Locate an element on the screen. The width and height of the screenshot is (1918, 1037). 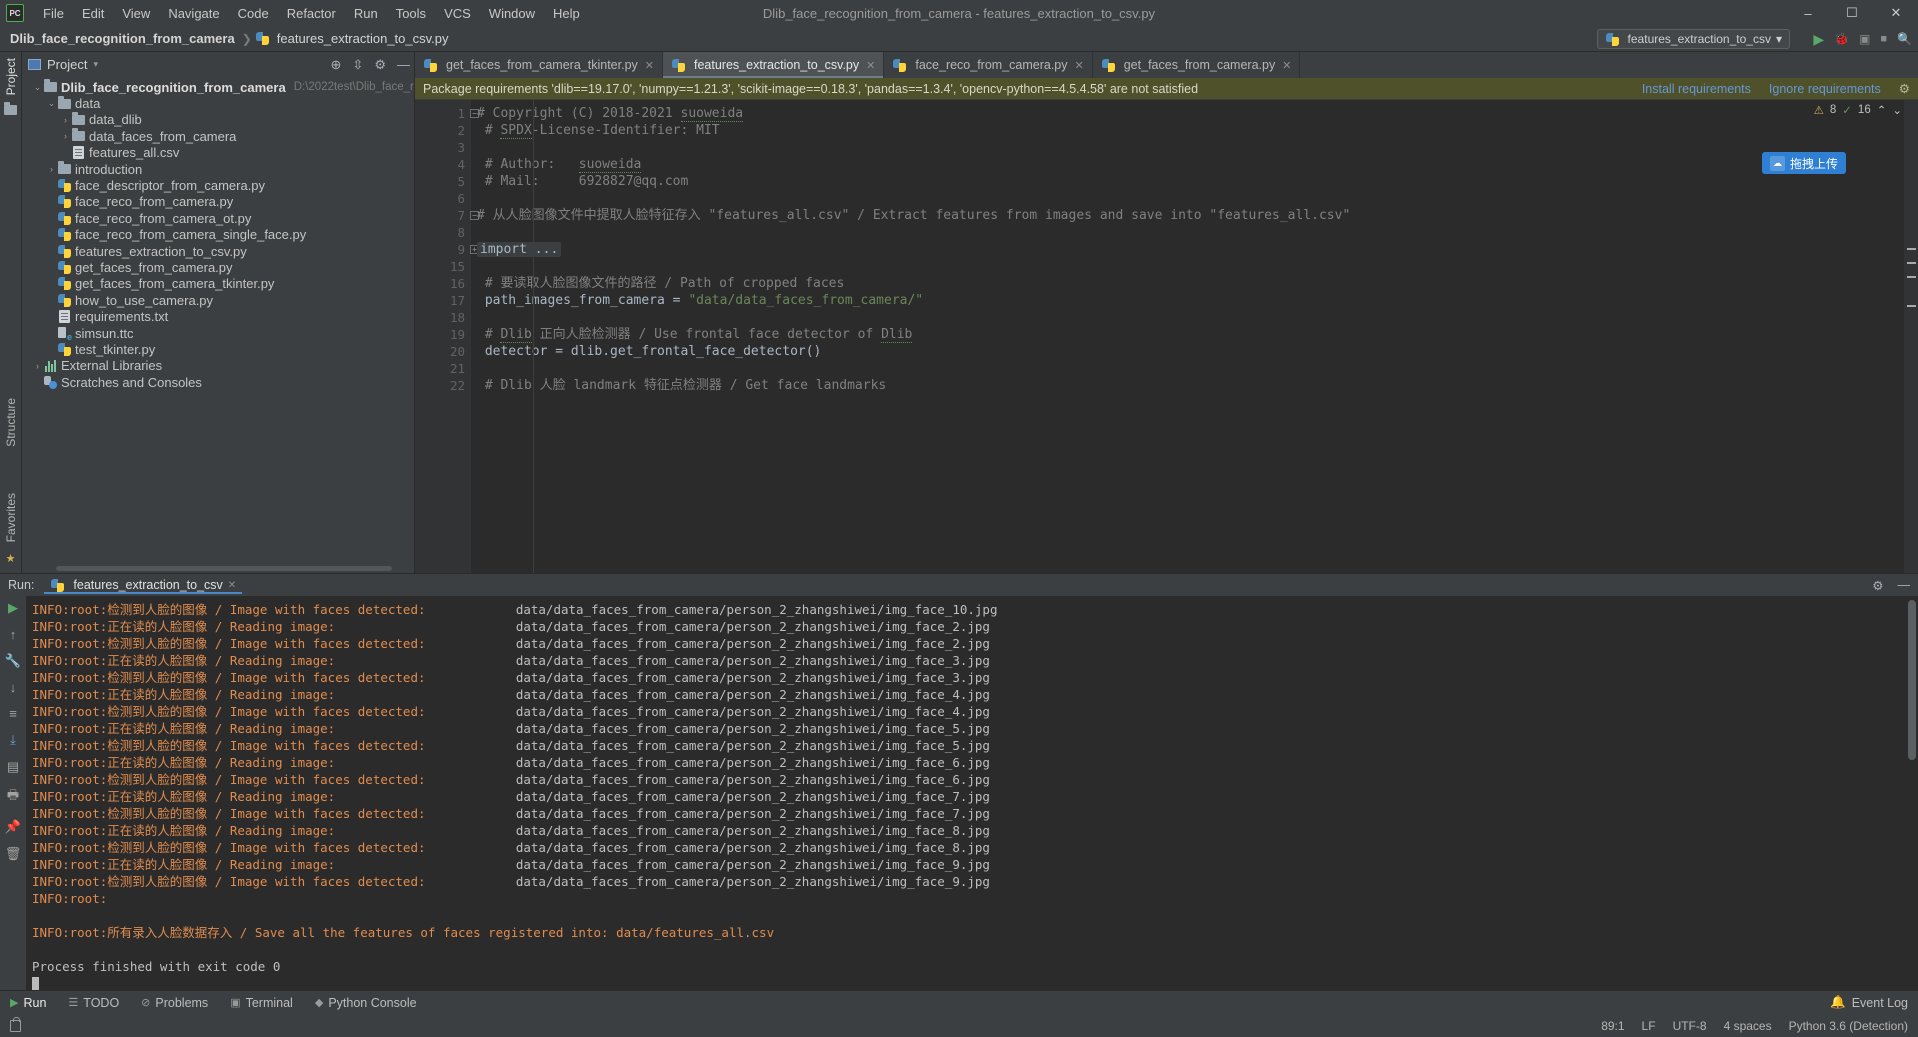
toolwindow-run: ▶ Run is located at coordinates (28, 1003).